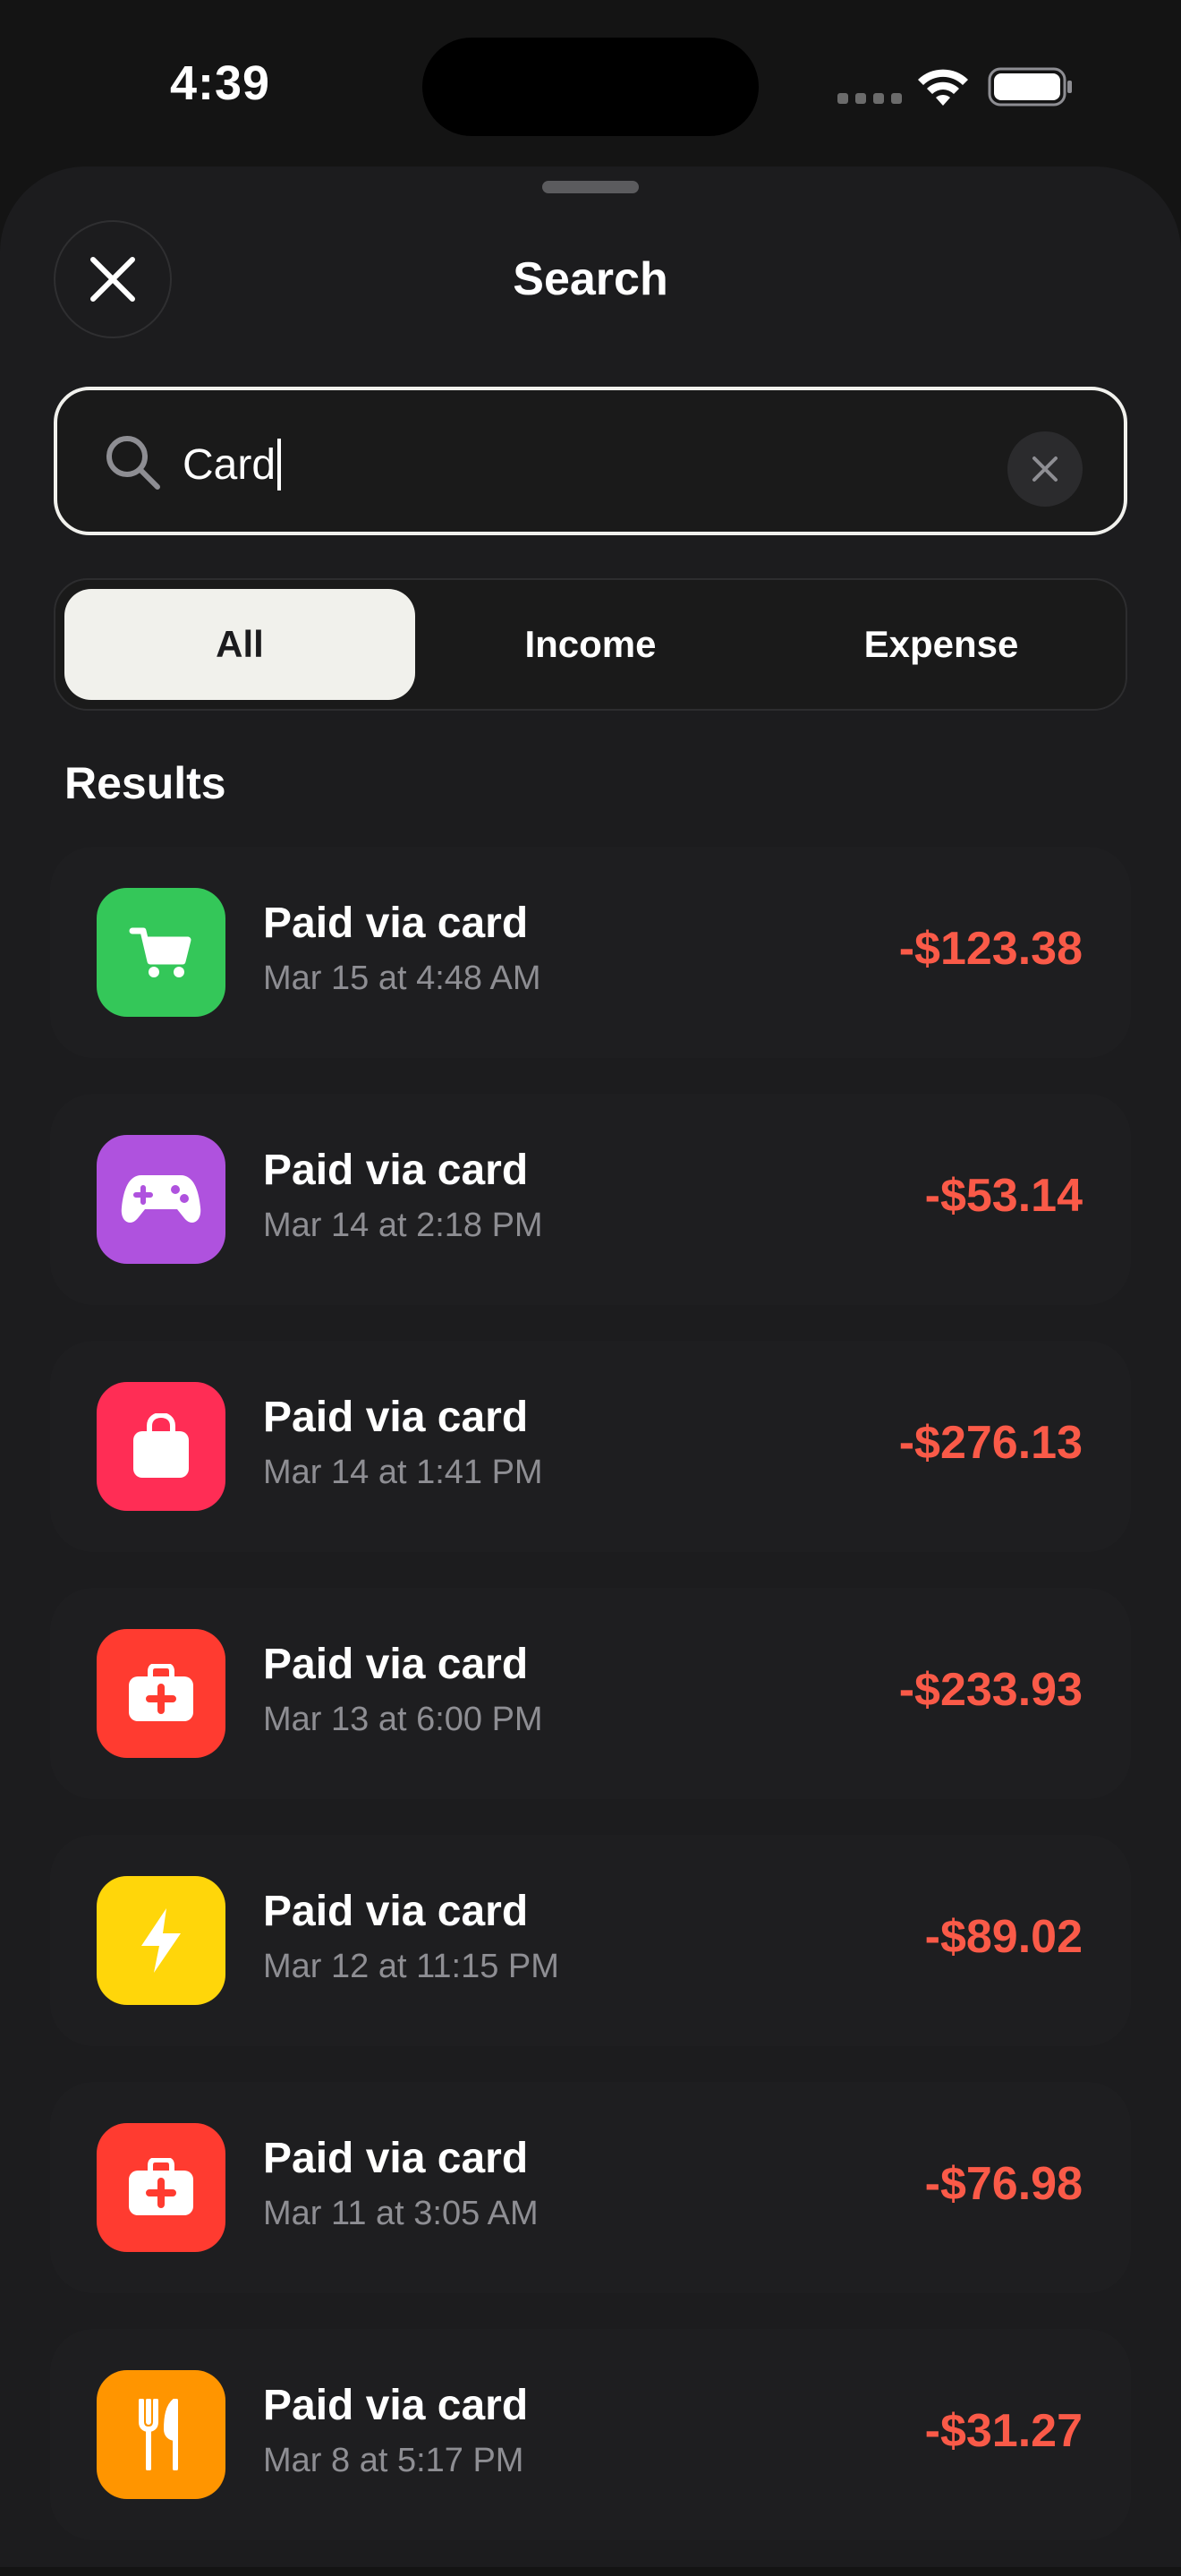  What do you see at coordinates (161, 1199) in the screenshot?
I see `gamepad-icon` at bounding box center [161, 1199].